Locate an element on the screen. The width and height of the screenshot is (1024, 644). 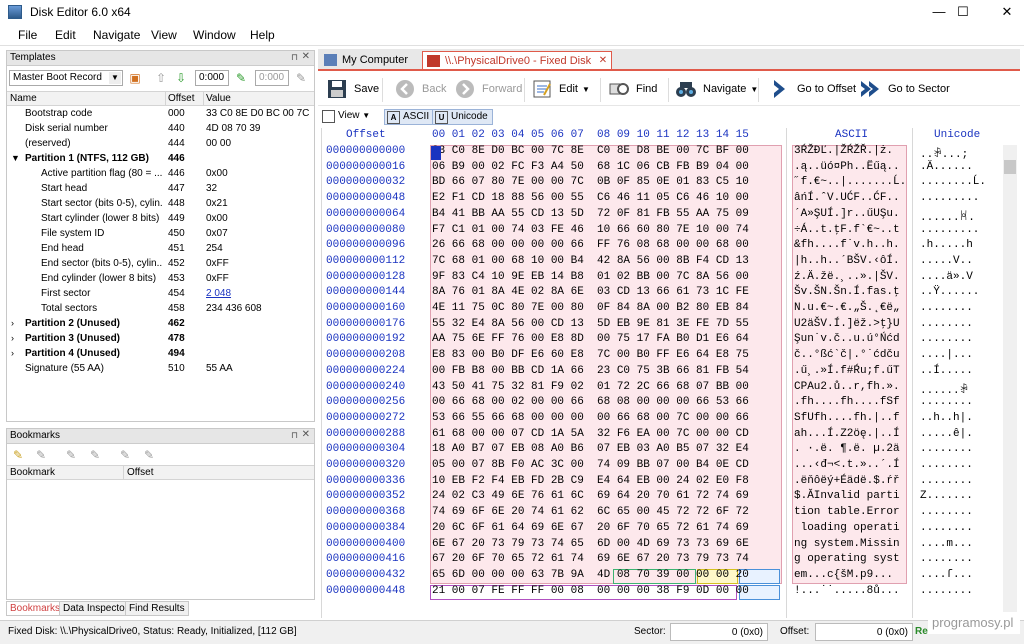
hex-row-ascii: Šv.ŠN.Šn.Í.fas.ţ is located at coordinates (847, 294).